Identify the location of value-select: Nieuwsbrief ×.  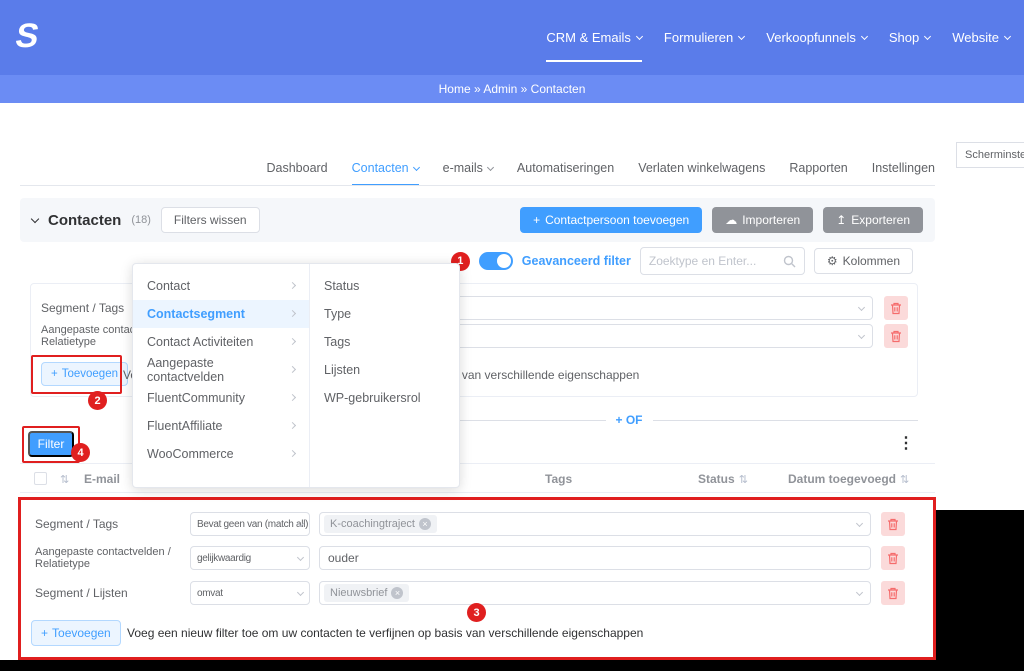
(595, 593).